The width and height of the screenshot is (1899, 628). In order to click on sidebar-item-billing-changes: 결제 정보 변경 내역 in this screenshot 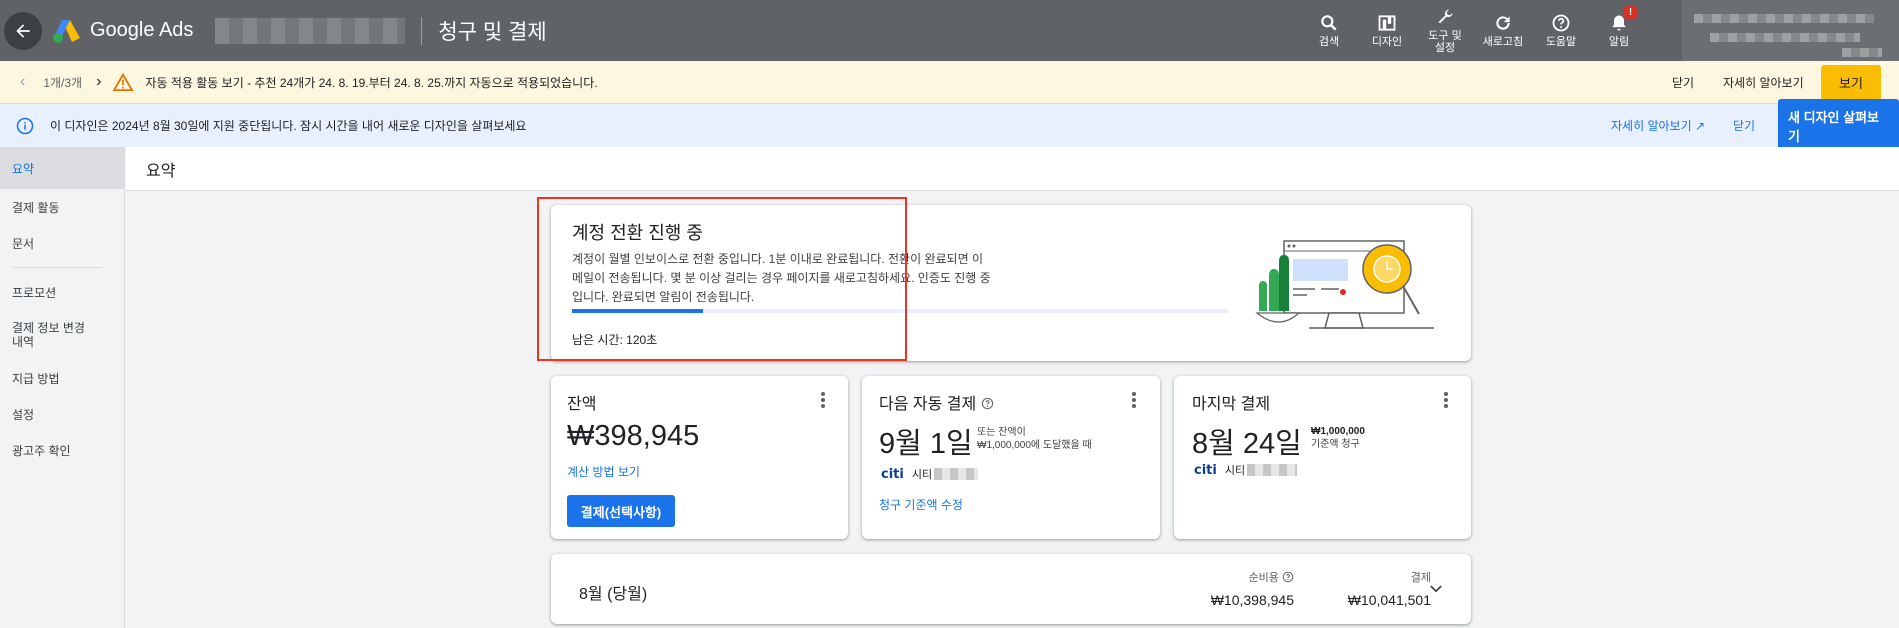, I will do `click(50, 335)`.